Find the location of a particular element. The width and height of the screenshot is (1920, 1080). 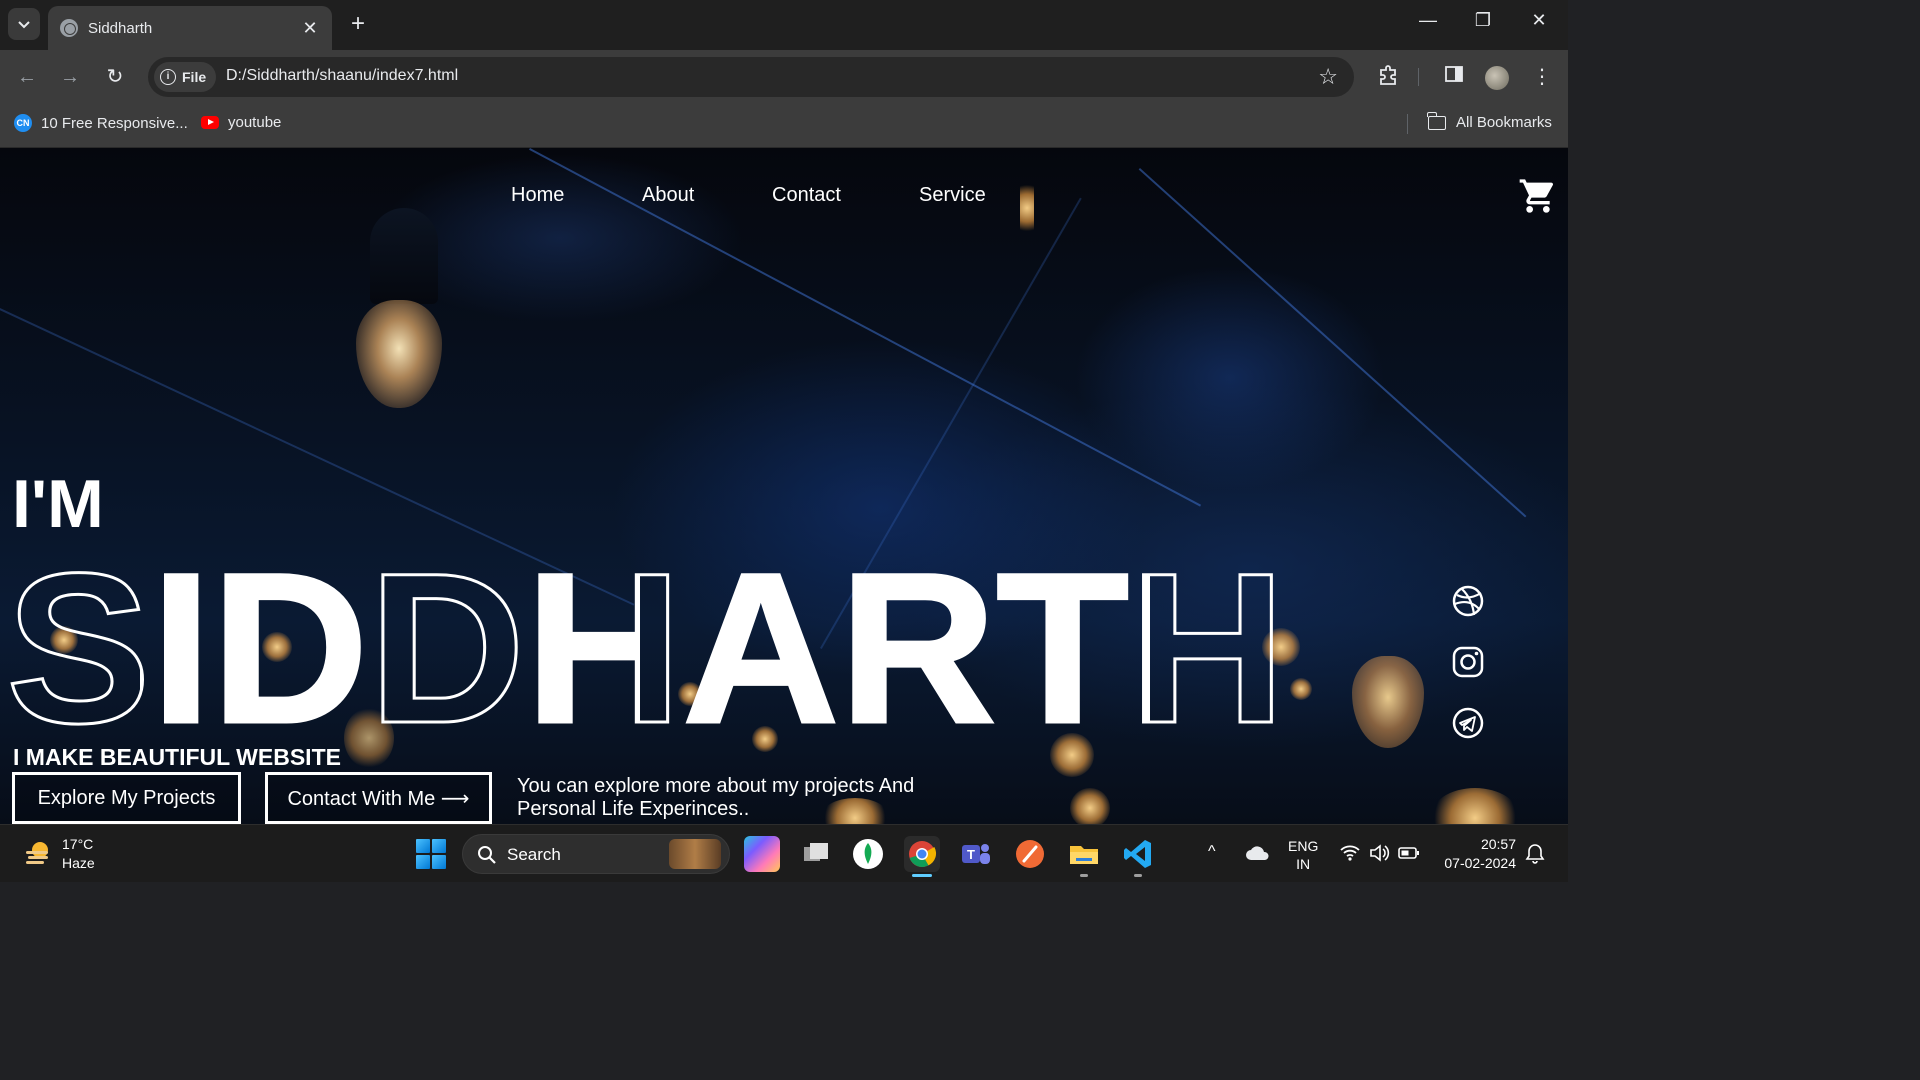

browser-tab: Siddharth ✕ is located at coordinates (190, 28).